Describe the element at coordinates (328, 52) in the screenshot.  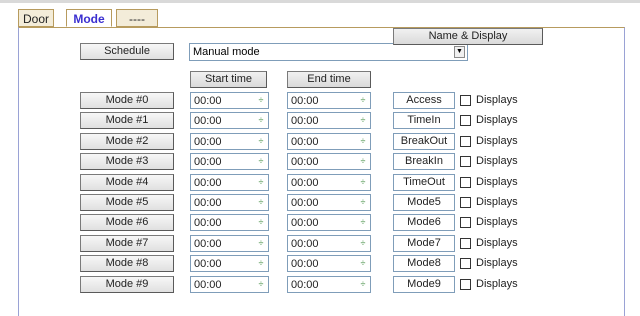
I see `schedule-select: Manual mode ▼` at that location.